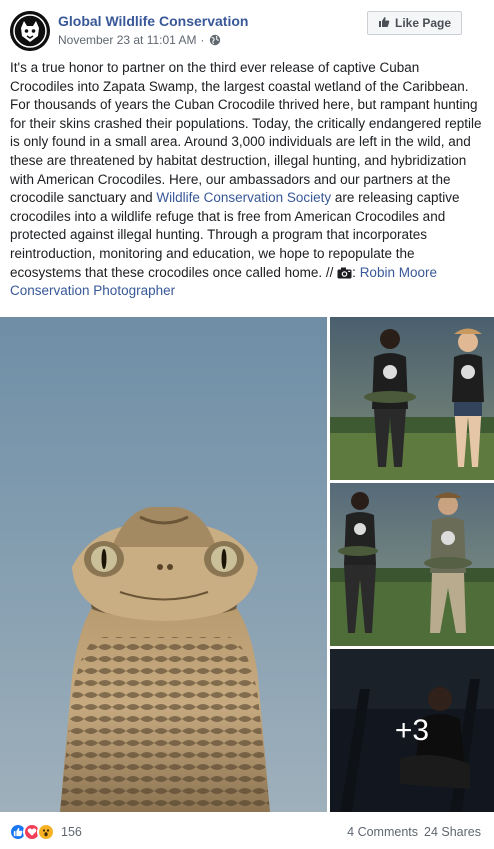 The image size is (494, 849). Describe the element at coordinates (243, 197) in the screenshot. I see `wcs-link: Wildlife Conservation Society` at that location.